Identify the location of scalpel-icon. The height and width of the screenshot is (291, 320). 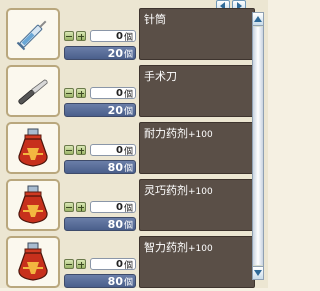
(33, 92).